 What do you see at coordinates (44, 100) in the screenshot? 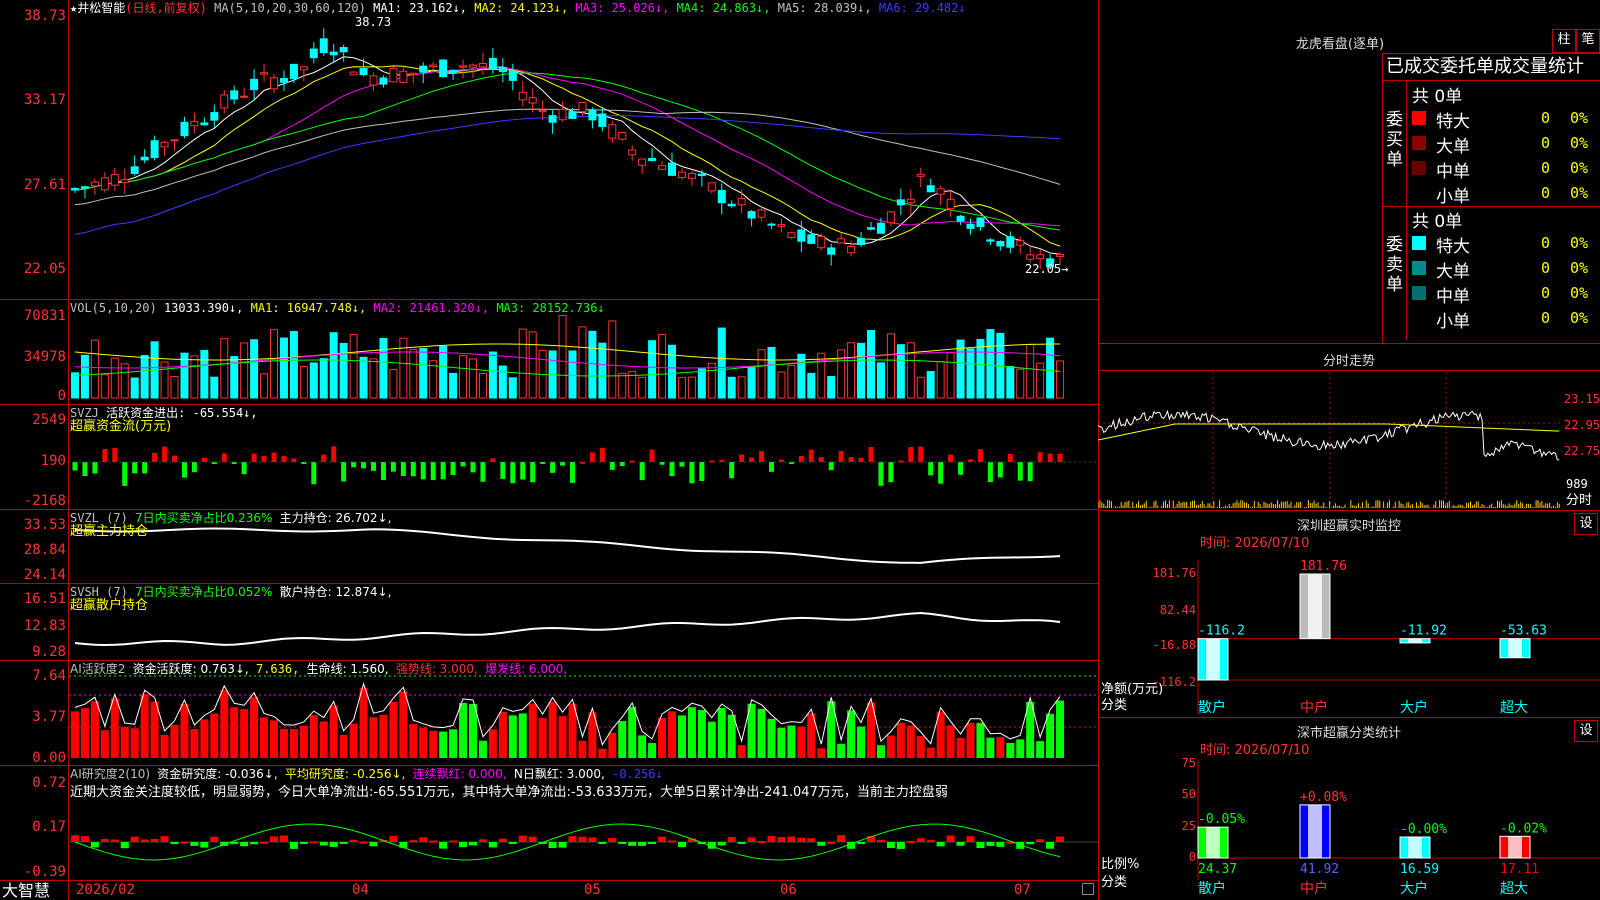
I see `price-tick-1: 33.17` at bounding box center [44, 100].